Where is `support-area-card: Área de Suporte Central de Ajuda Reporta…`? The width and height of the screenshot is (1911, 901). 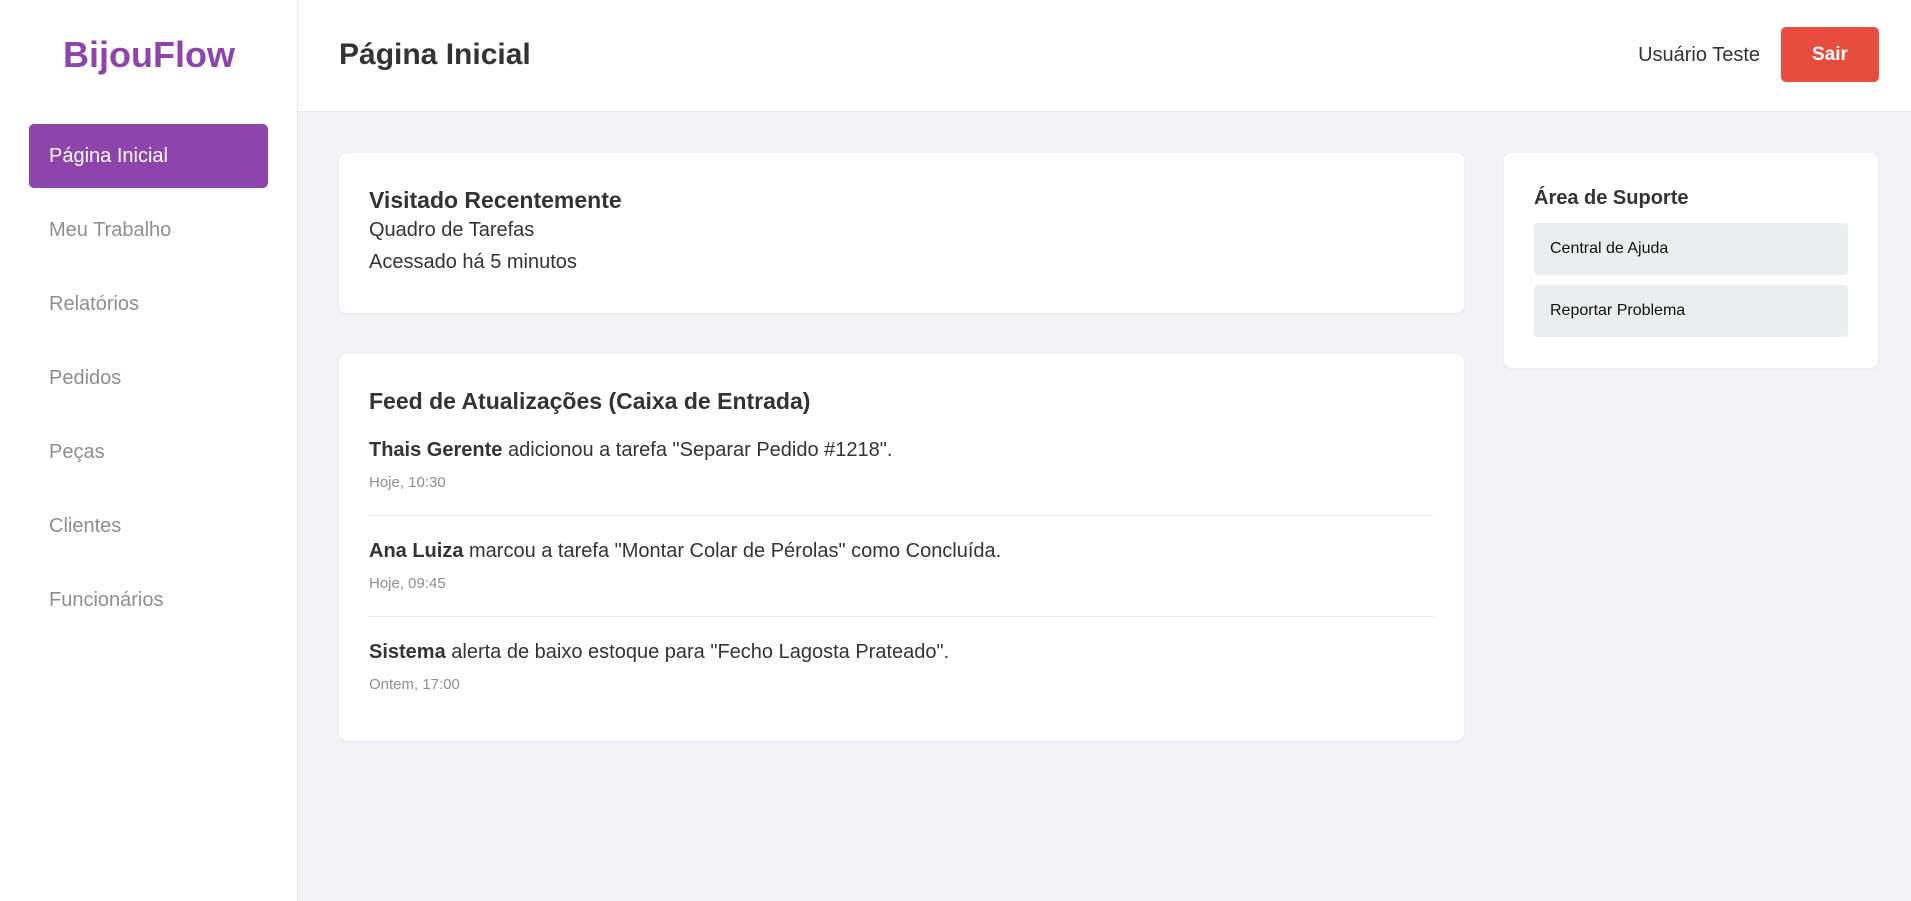
support-area-card: Área de Suporte Central de Ajuda Reporta… is located at coordinates (1691, 260).